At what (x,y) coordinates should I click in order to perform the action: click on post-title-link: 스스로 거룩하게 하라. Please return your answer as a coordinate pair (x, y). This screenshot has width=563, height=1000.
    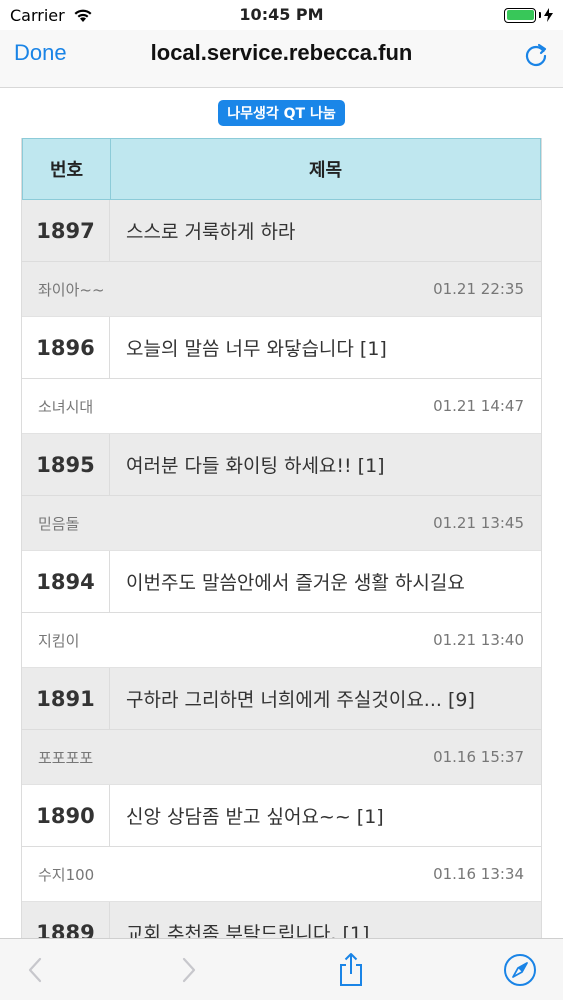
    Looking at the image, I should click on (325, 230).